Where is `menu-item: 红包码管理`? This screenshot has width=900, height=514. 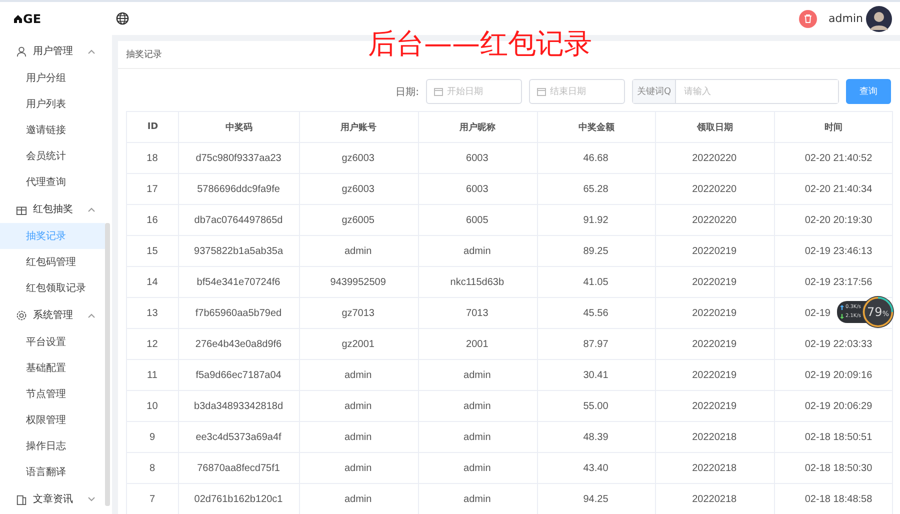
menu-item: 红包码管理 is located at coordinates (52, 262).